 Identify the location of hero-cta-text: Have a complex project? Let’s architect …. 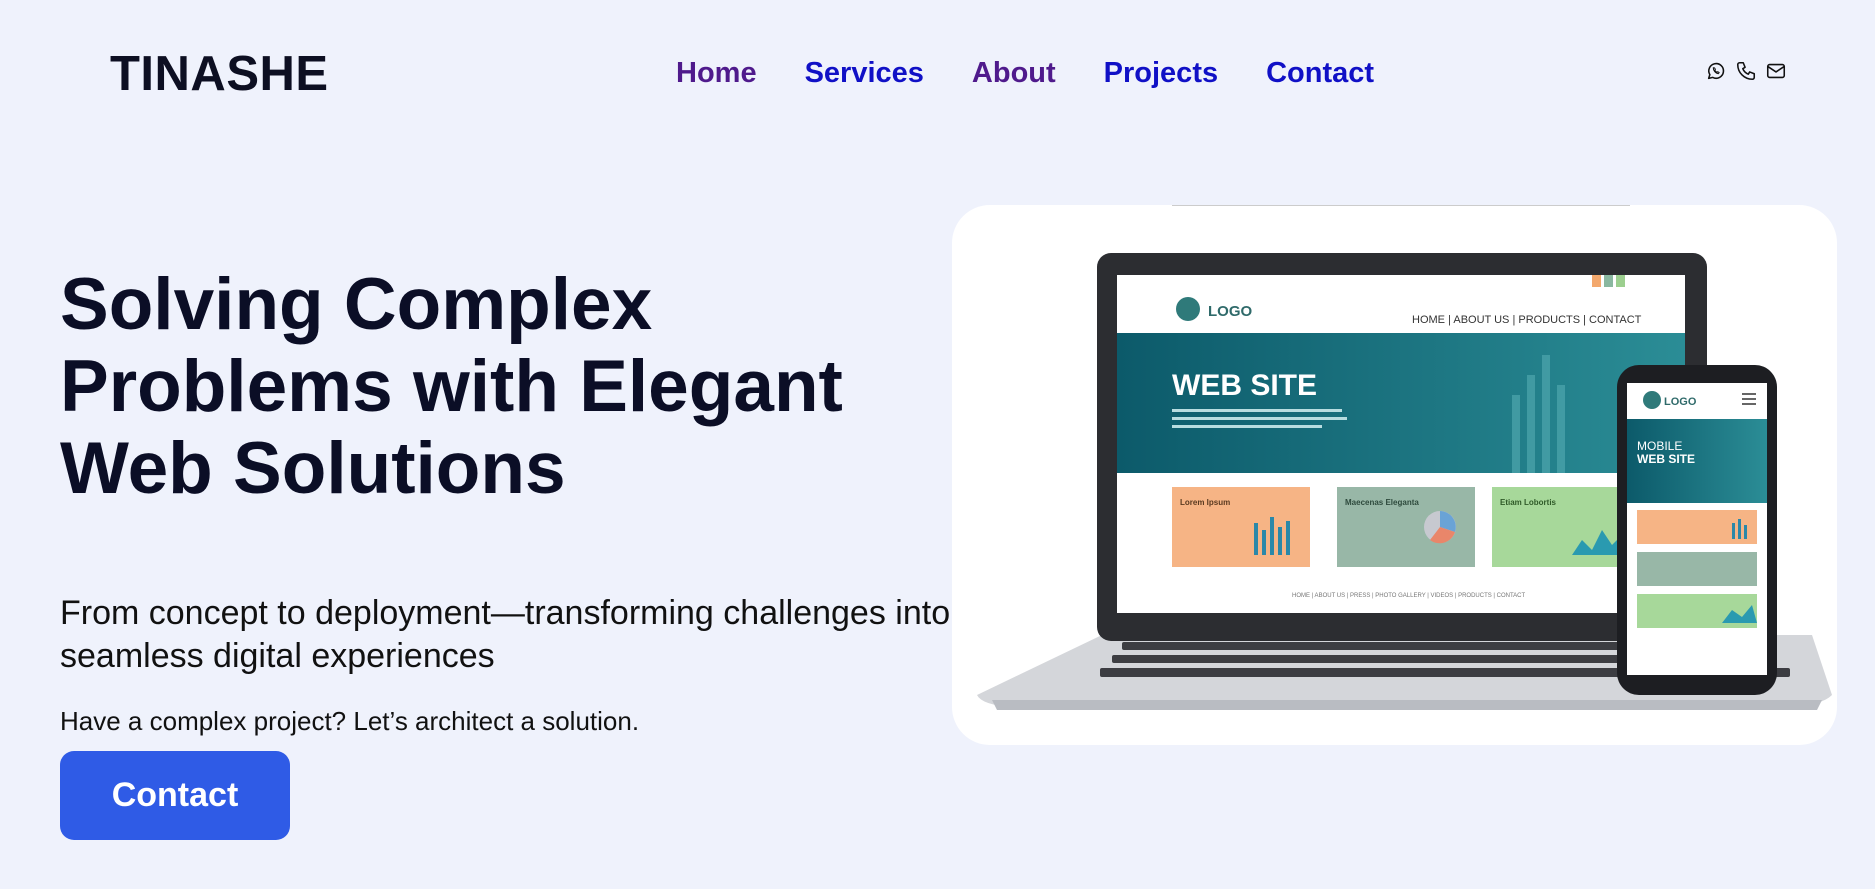
(350, 721).